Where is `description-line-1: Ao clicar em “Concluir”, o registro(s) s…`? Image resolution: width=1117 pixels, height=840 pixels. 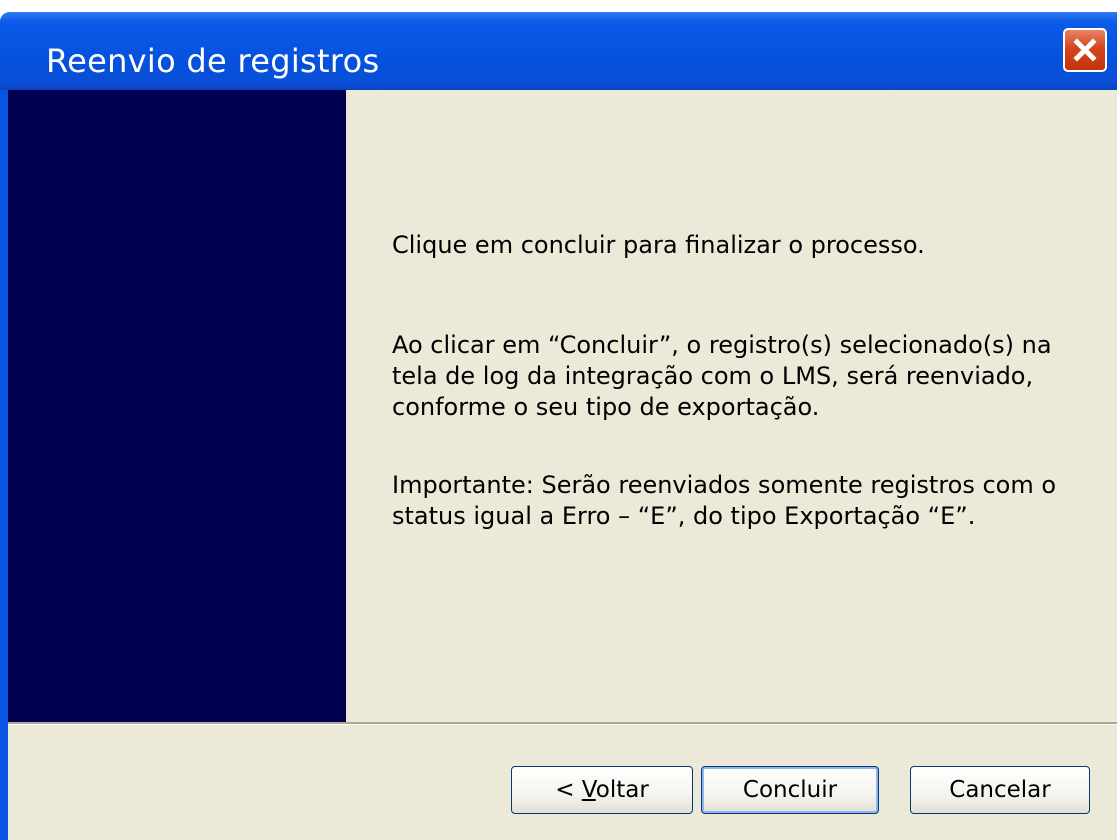 description-line-1: Ao clicar em “Concluir”, o registro(s) s… is located at coordinates (722, 345).